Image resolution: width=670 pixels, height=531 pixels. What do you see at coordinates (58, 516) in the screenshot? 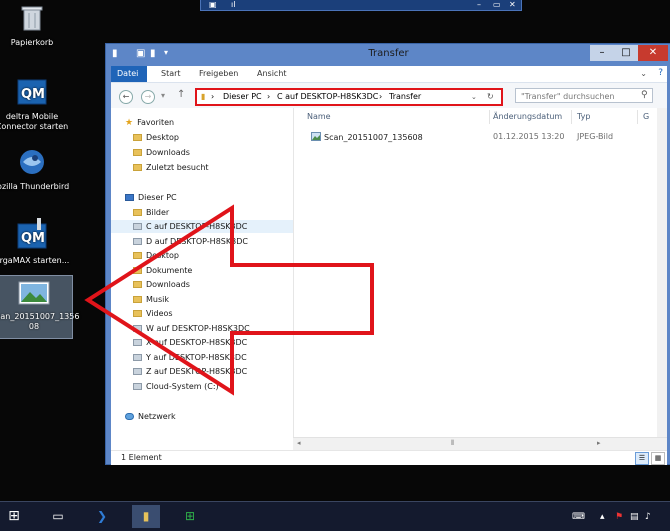
I see `server-manager-icon: ▭` at bounding box center [58, 516].